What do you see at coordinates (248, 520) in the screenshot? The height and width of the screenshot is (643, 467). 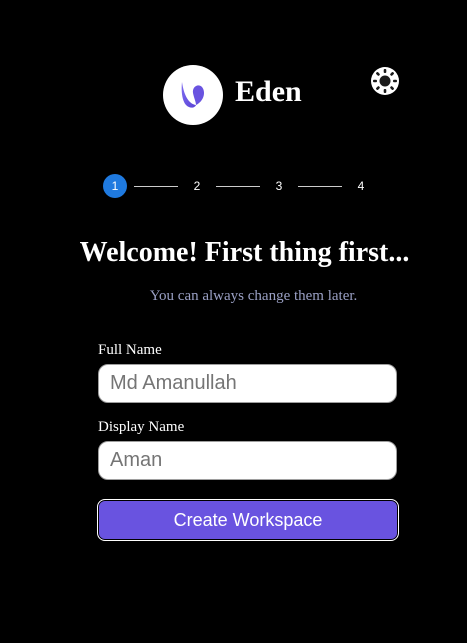 I see `create-workspace-button: Create Workspace` at bounding box center [248, 520].